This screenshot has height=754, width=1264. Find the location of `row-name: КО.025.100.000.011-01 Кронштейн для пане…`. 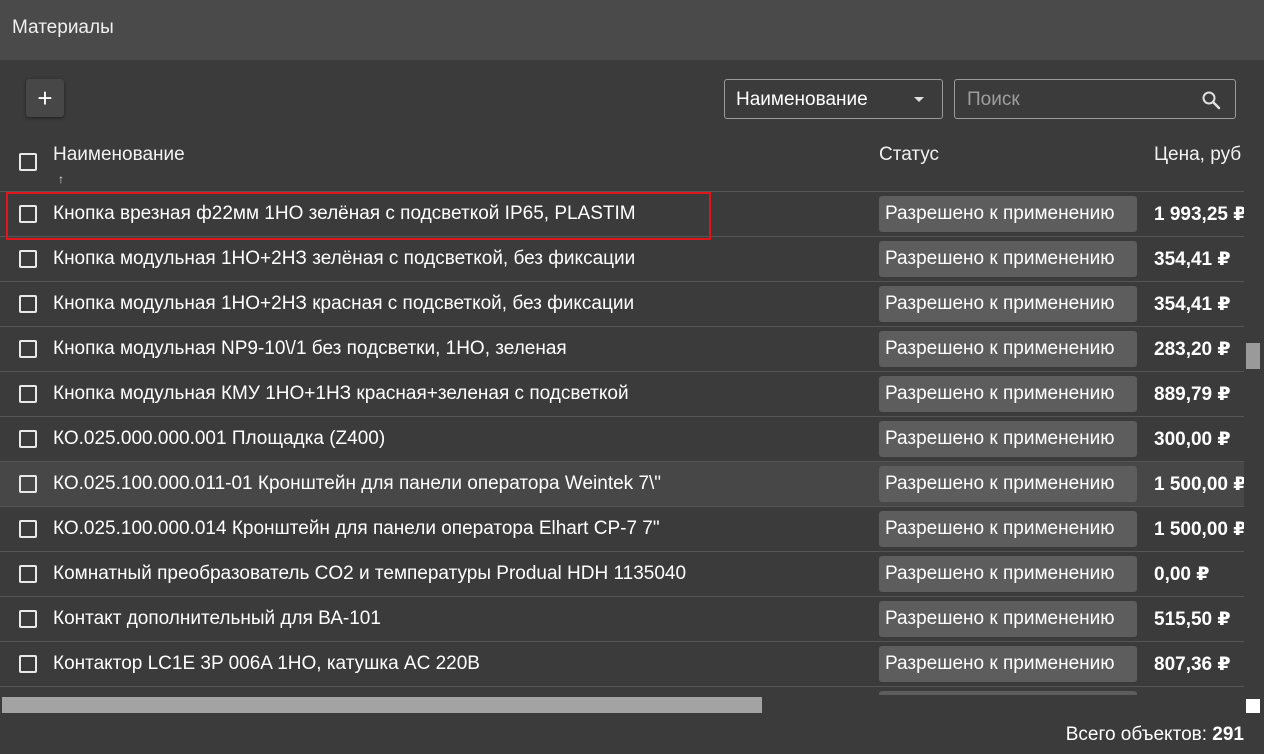

row-name: КО.025.100.000.011-01 Кронштейн для пане… is located at coordinates (357, 483).